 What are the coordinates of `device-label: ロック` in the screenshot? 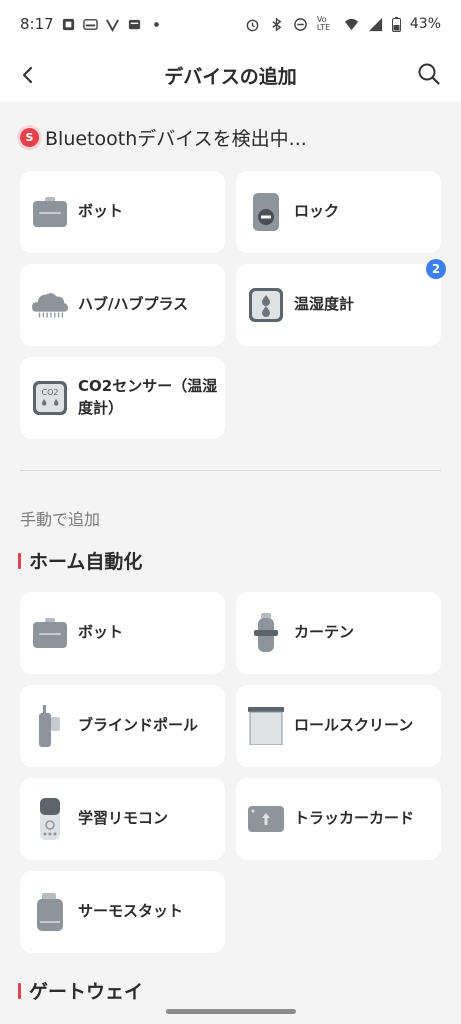 It's located at (317, 211).